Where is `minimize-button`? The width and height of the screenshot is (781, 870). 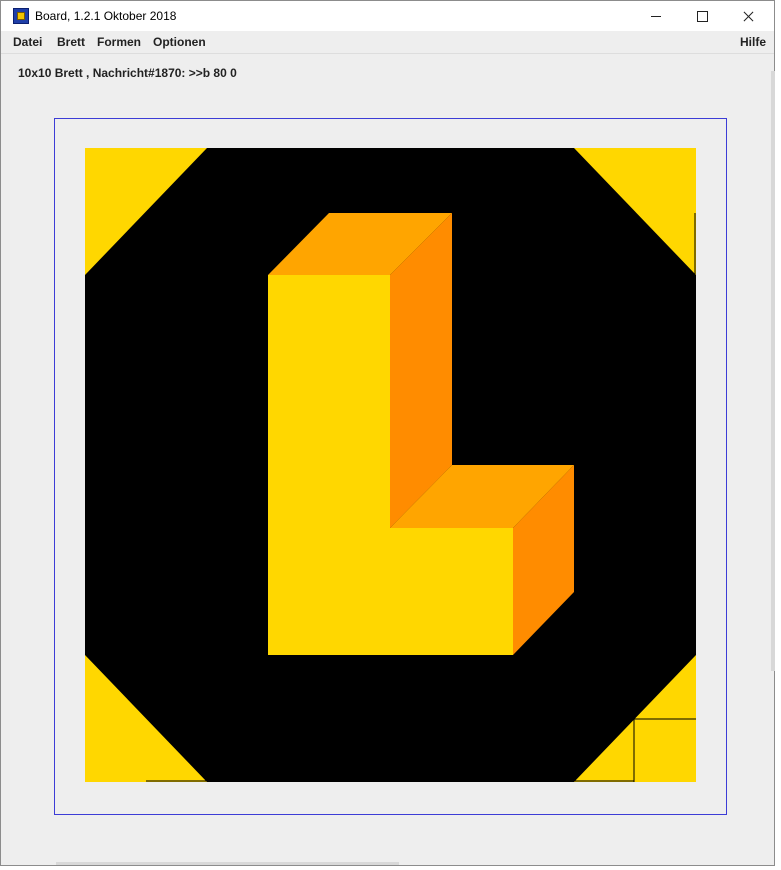 minimize-button is located at coordinates (656, 16).